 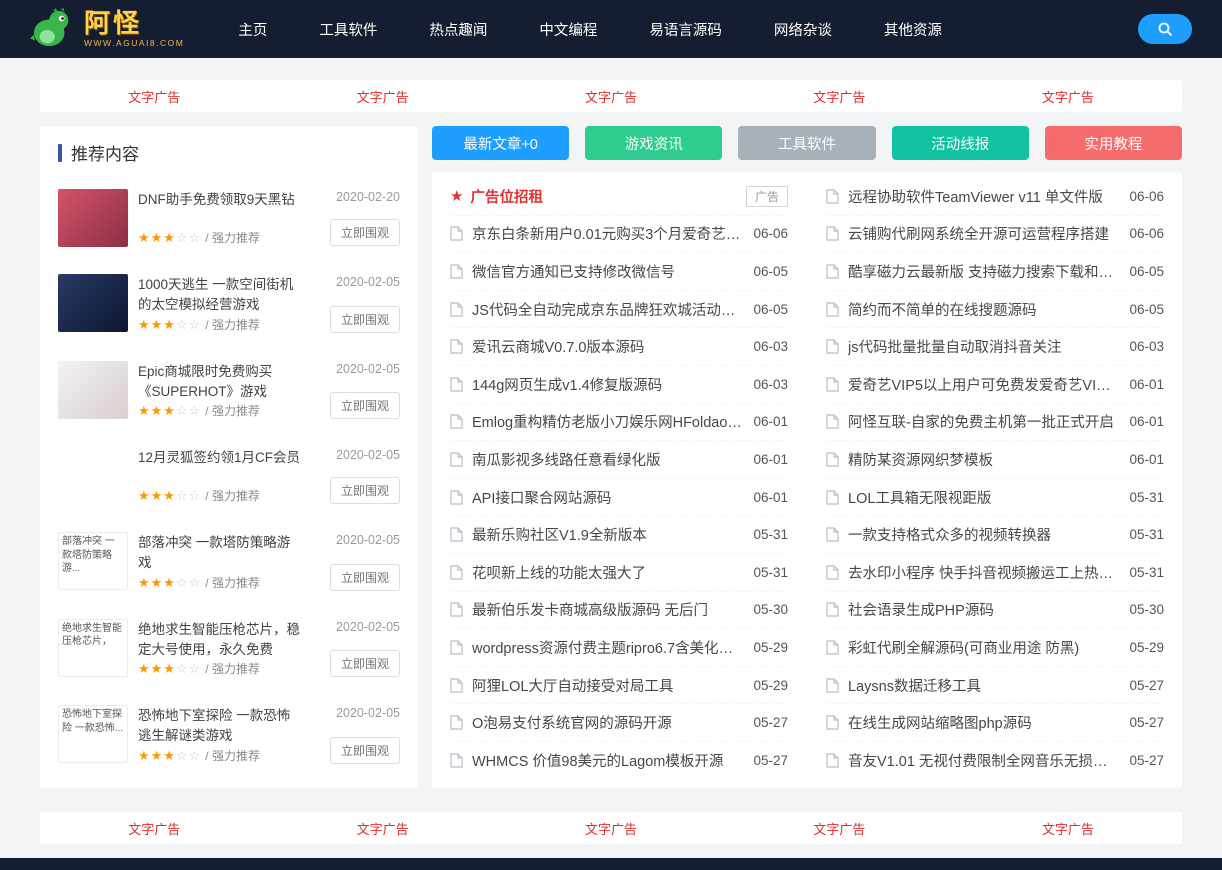 I want to click on nav-item-2: 热点趣闻, so click(x=458, y=29).